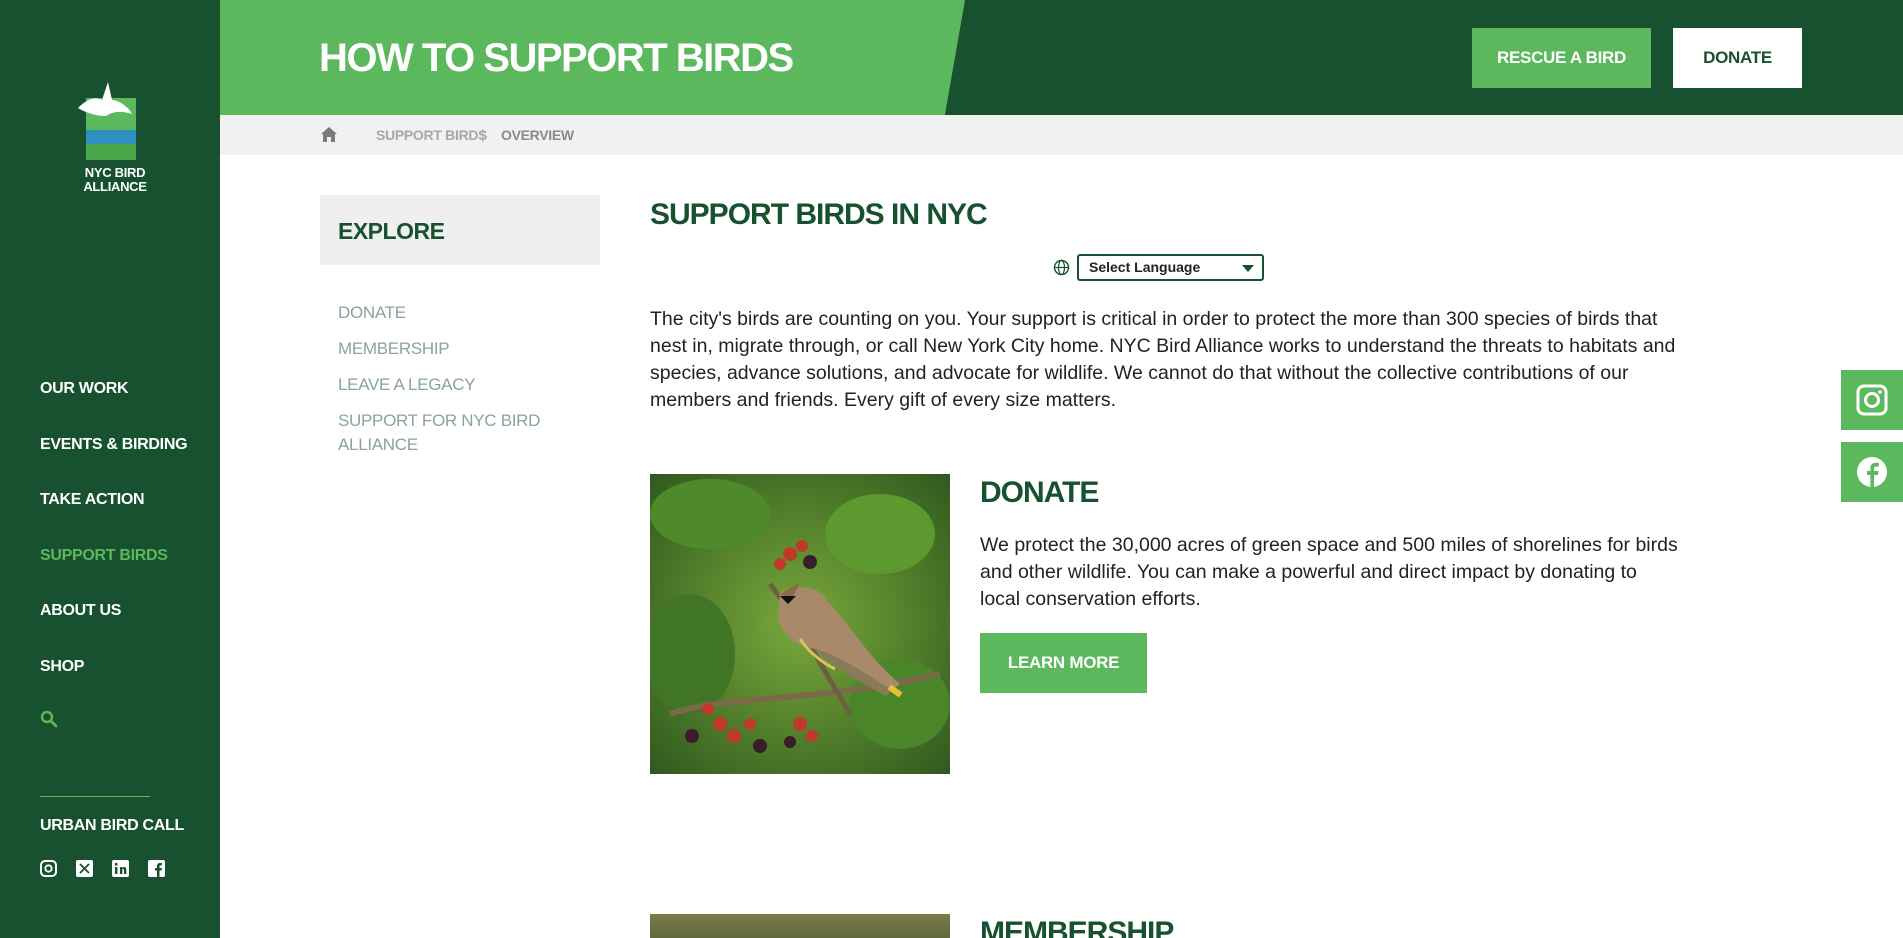 The image size is (1903, 938). Describe the element at coordinates (458, 349) in the screenshot. I see `explore-link-membership: MEMBERSHIP` at that location.